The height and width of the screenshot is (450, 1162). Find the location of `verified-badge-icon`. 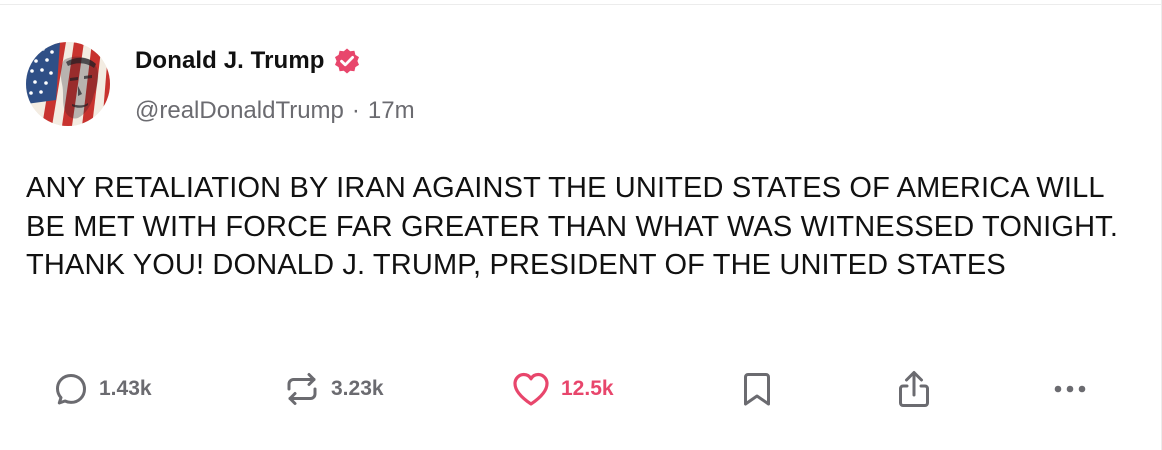

verified-badge-icon is located at coordinates (347, 61).